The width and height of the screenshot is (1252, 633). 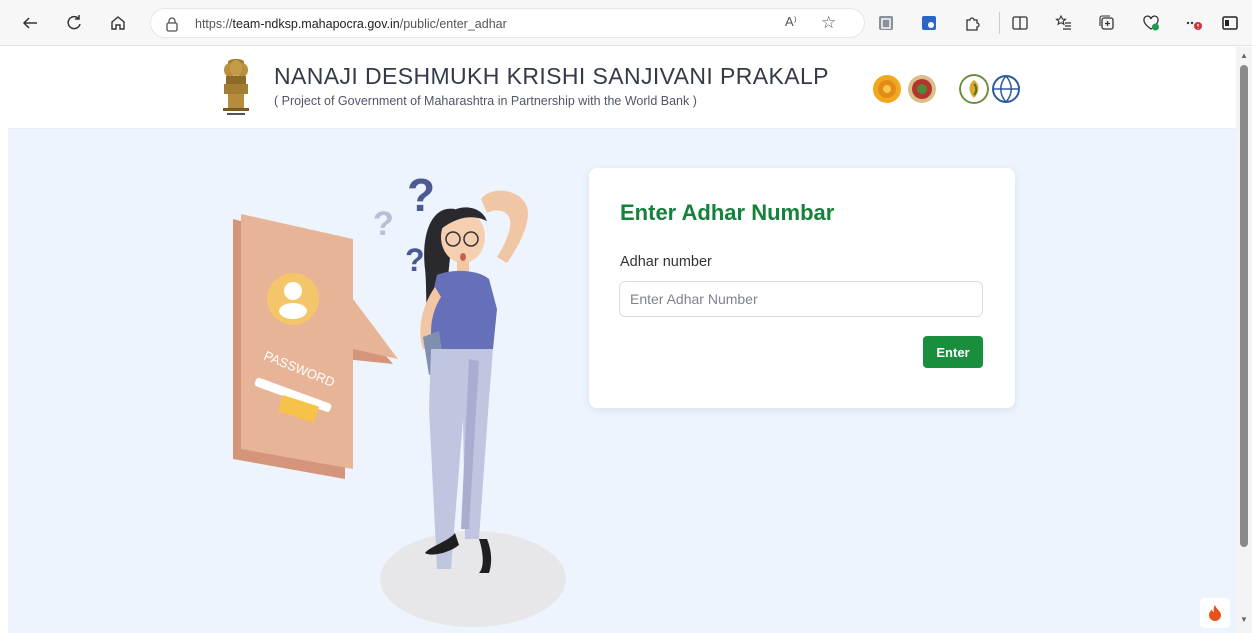 What do you see at coordinates (972, 23) in the screenshot?
I see `extensions-puzzle-icon` at bounding box center [972, 23].